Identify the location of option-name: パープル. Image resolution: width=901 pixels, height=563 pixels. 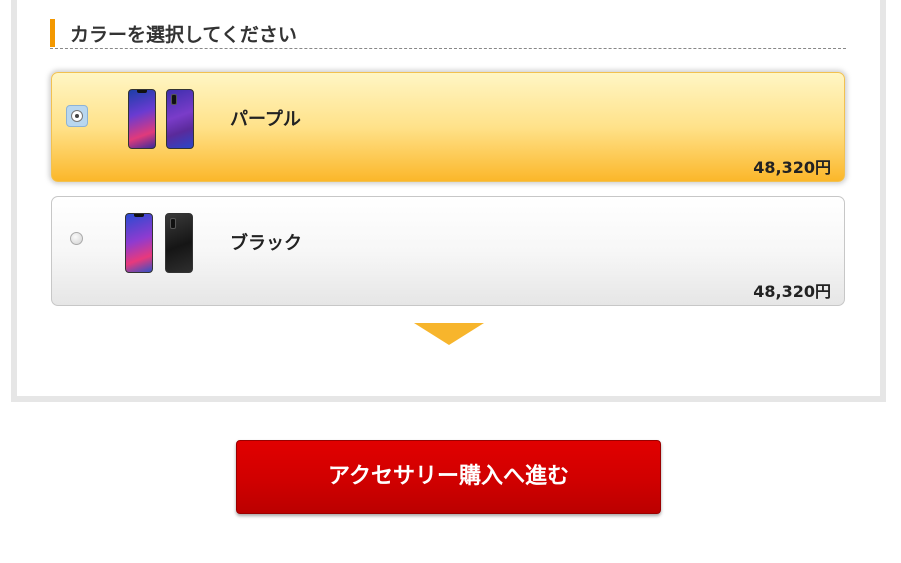
(265, 119).